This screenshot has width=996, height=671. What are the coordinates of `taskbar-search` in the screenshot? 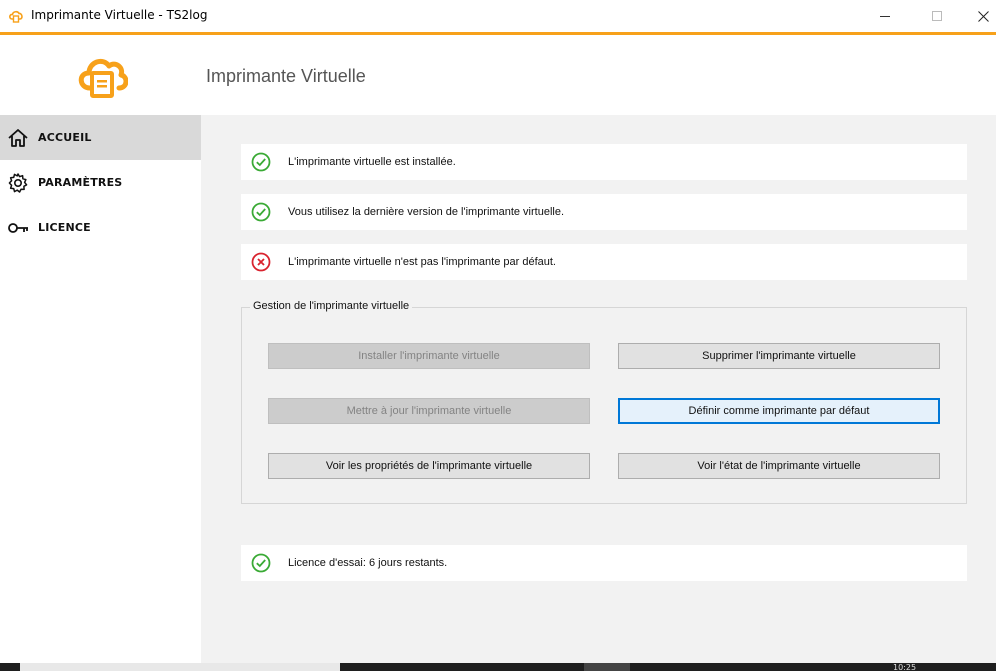 It's located at (180, 667).